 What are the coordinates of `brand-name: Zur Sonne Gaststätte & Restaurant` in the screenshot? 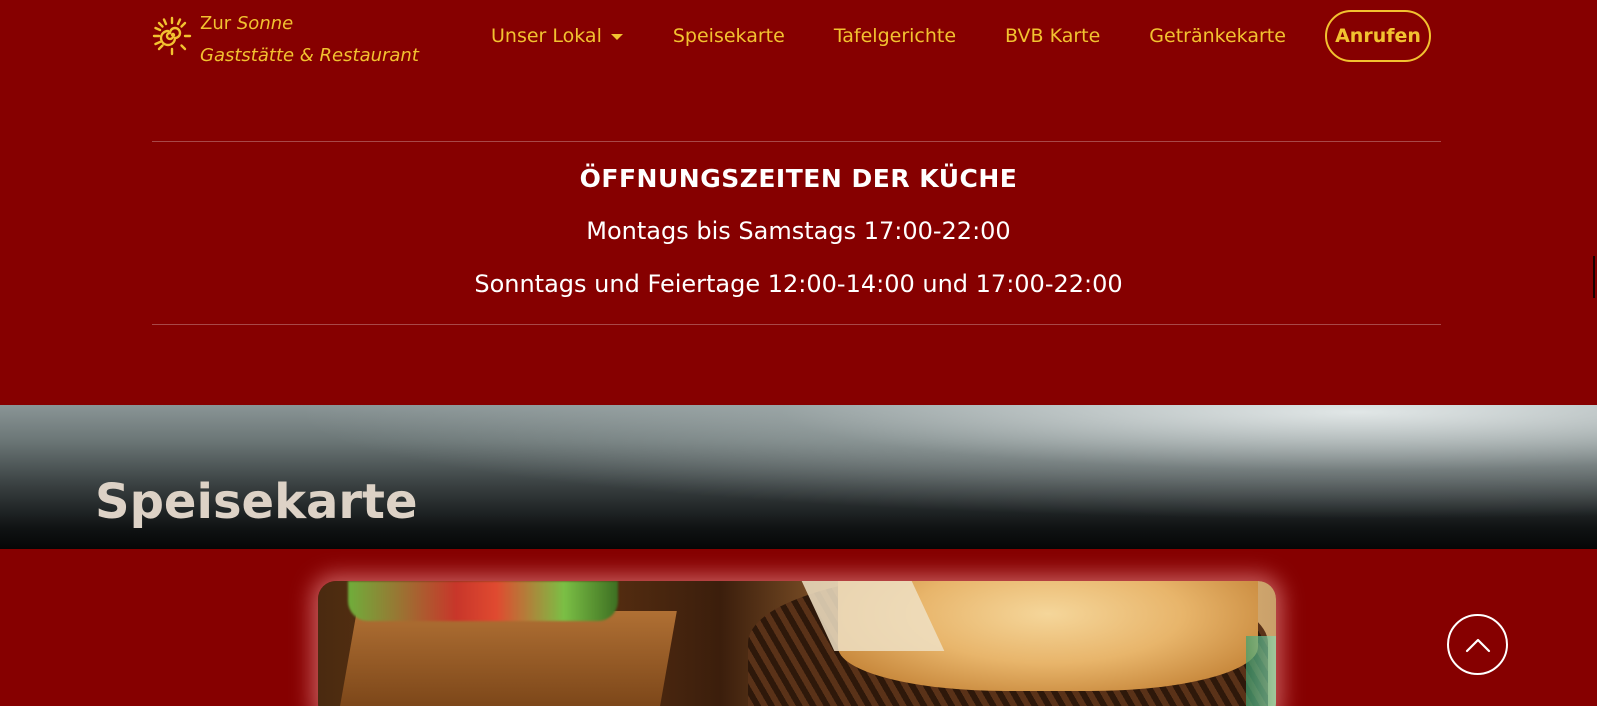 It's located at (309, 40).